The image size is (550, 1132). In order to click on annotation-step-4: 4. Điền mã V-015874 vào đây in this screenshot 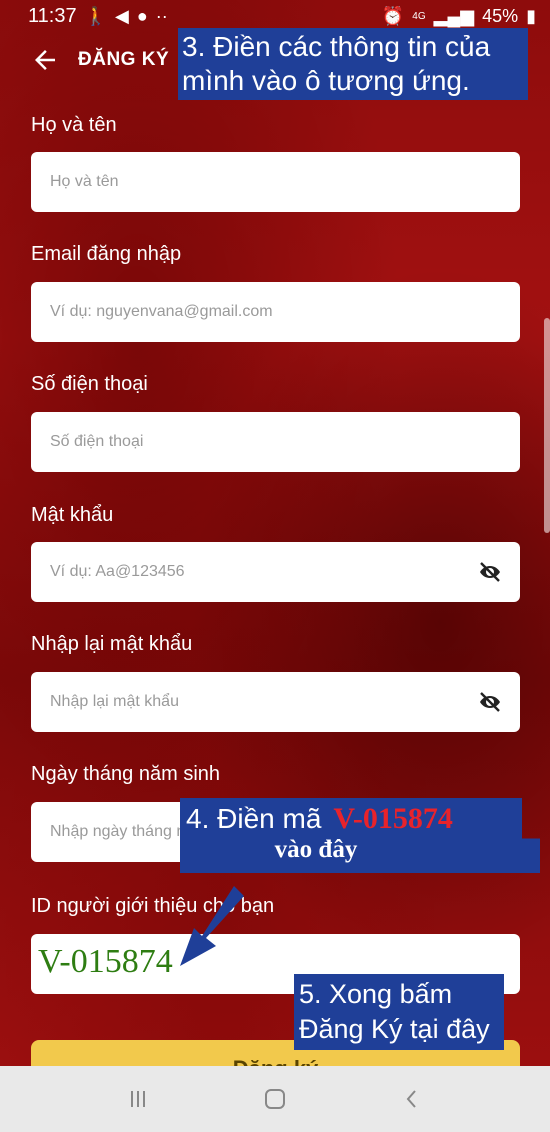, I will do `click(360, 835)`.